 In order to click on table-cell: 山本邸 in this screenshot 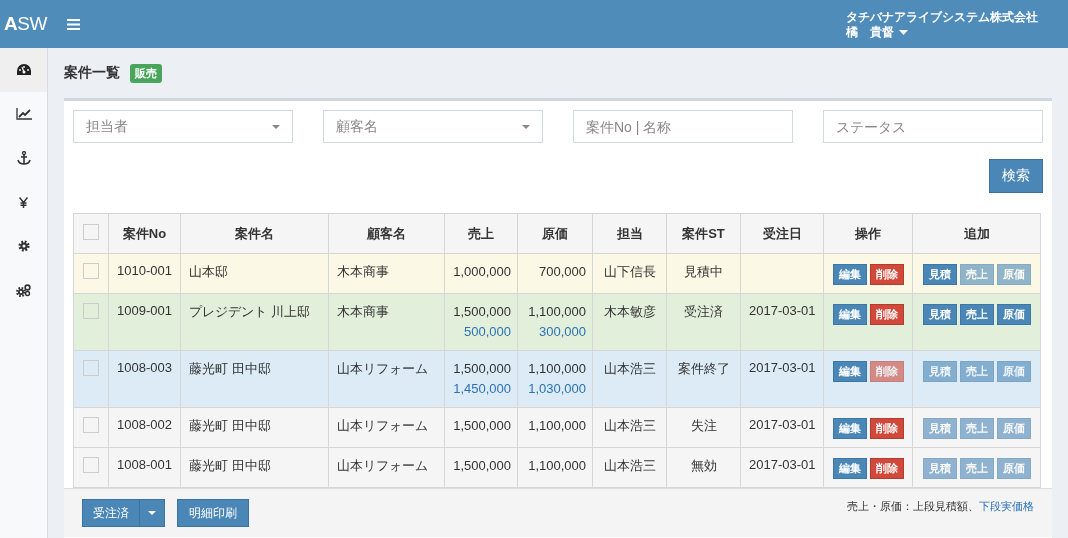, I will do `click(254, 273)`.